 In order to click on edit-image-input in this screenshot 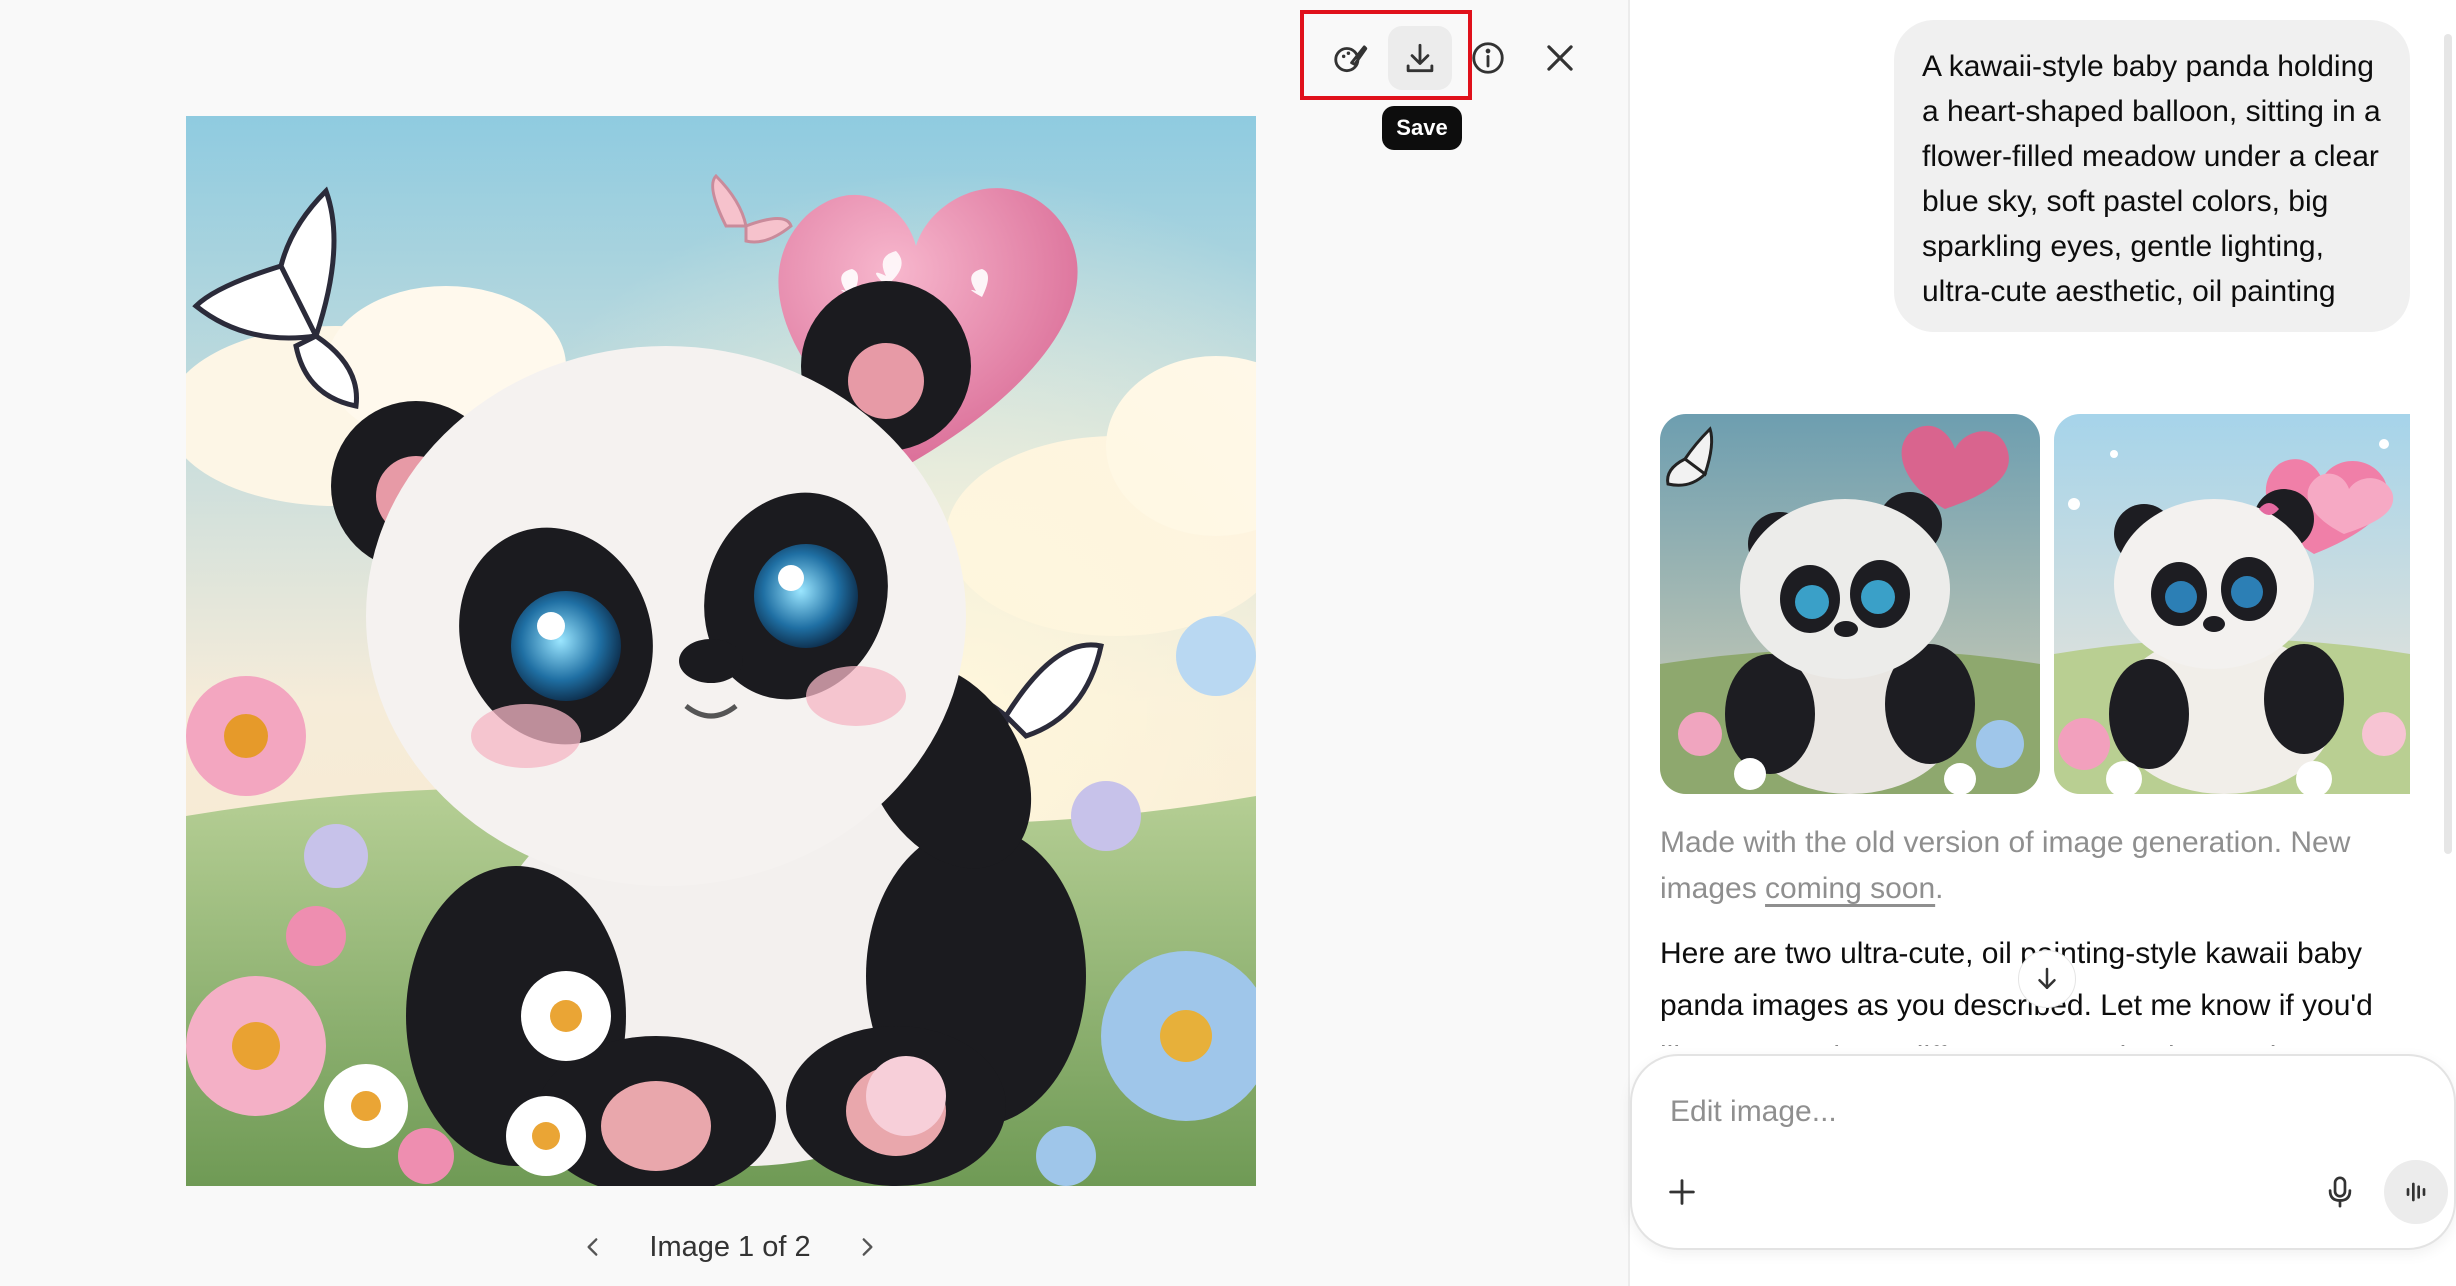, I will do `click(2020, 1112)`.